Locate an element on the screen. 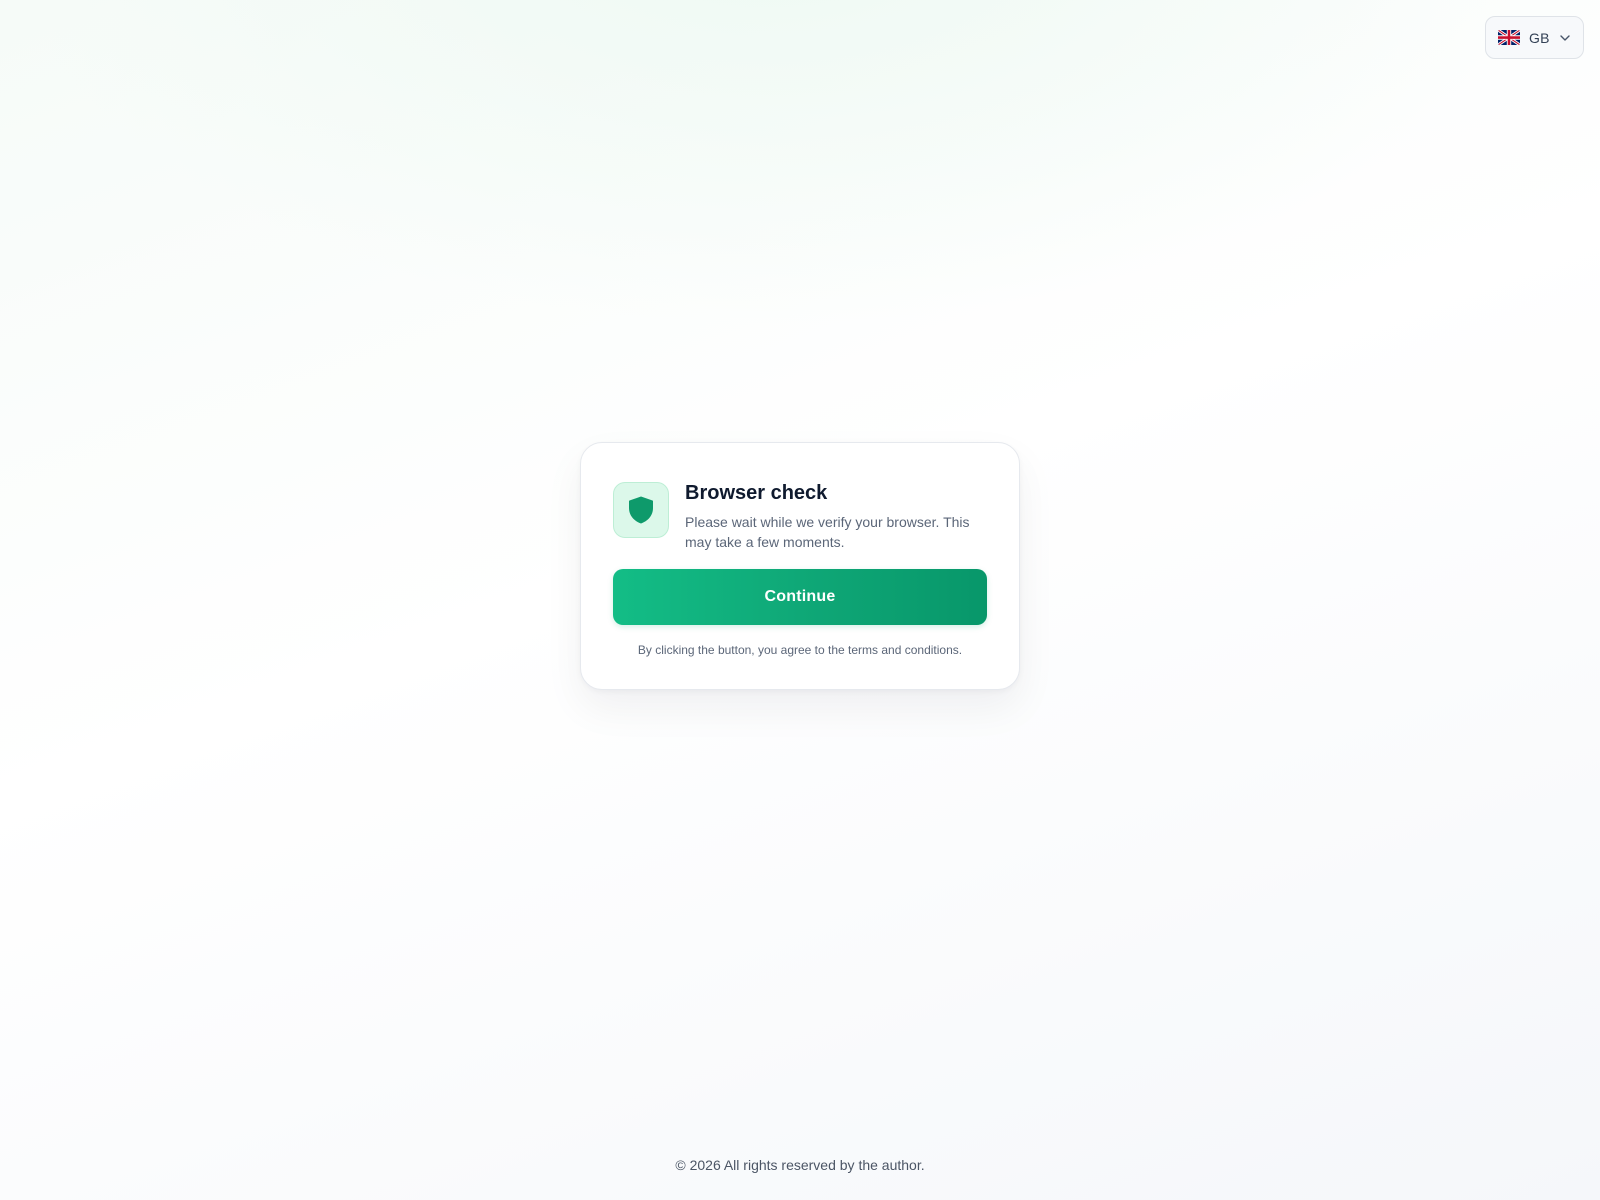 The height and width of the screenshot is (1200, 1600). shield-icon-container is located at coordinates (641, 510).